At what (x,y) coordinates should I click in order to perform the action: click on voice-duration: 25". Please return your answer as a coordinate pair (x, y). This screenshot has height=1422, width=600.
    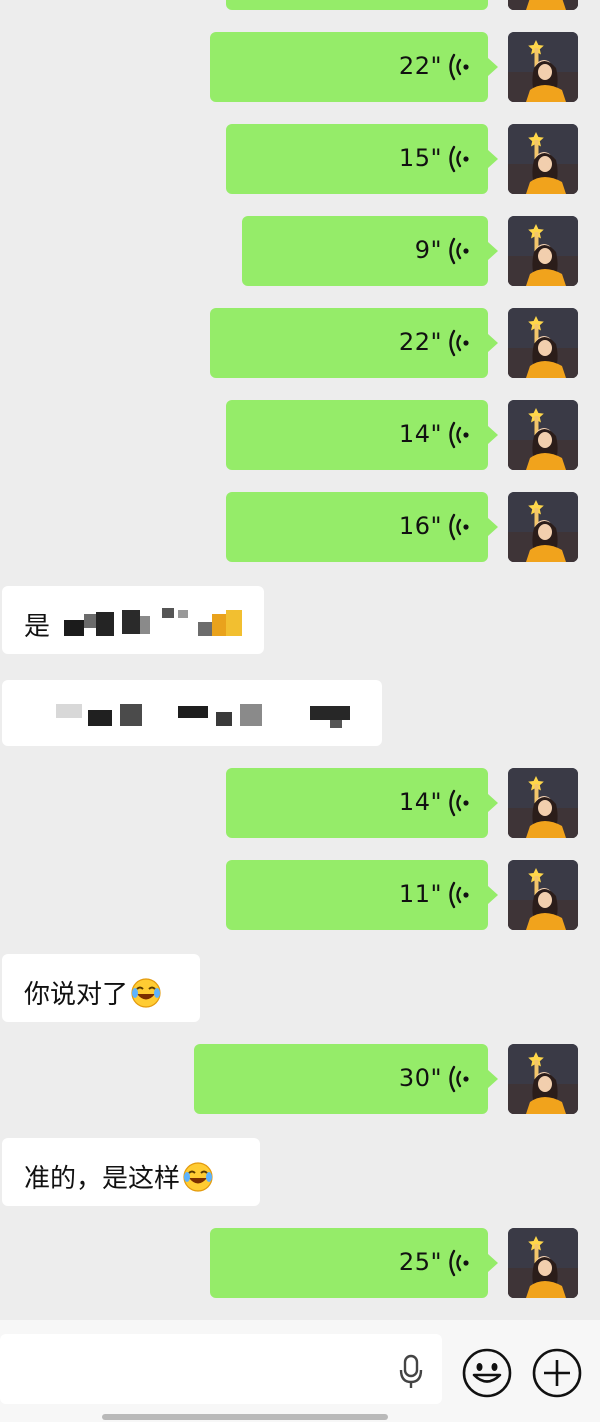
    Looking at the image, I should click on (420, 1262).